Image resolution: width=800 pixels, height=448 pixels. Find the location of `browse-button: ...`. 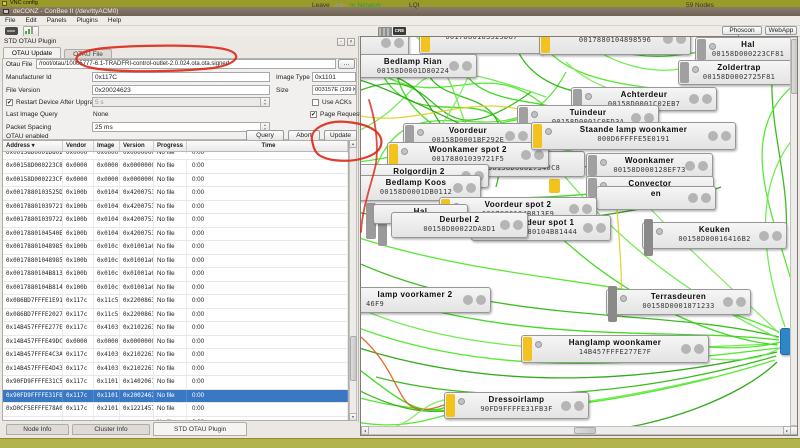

browse-button: ... is located at coordinates (346, 64).